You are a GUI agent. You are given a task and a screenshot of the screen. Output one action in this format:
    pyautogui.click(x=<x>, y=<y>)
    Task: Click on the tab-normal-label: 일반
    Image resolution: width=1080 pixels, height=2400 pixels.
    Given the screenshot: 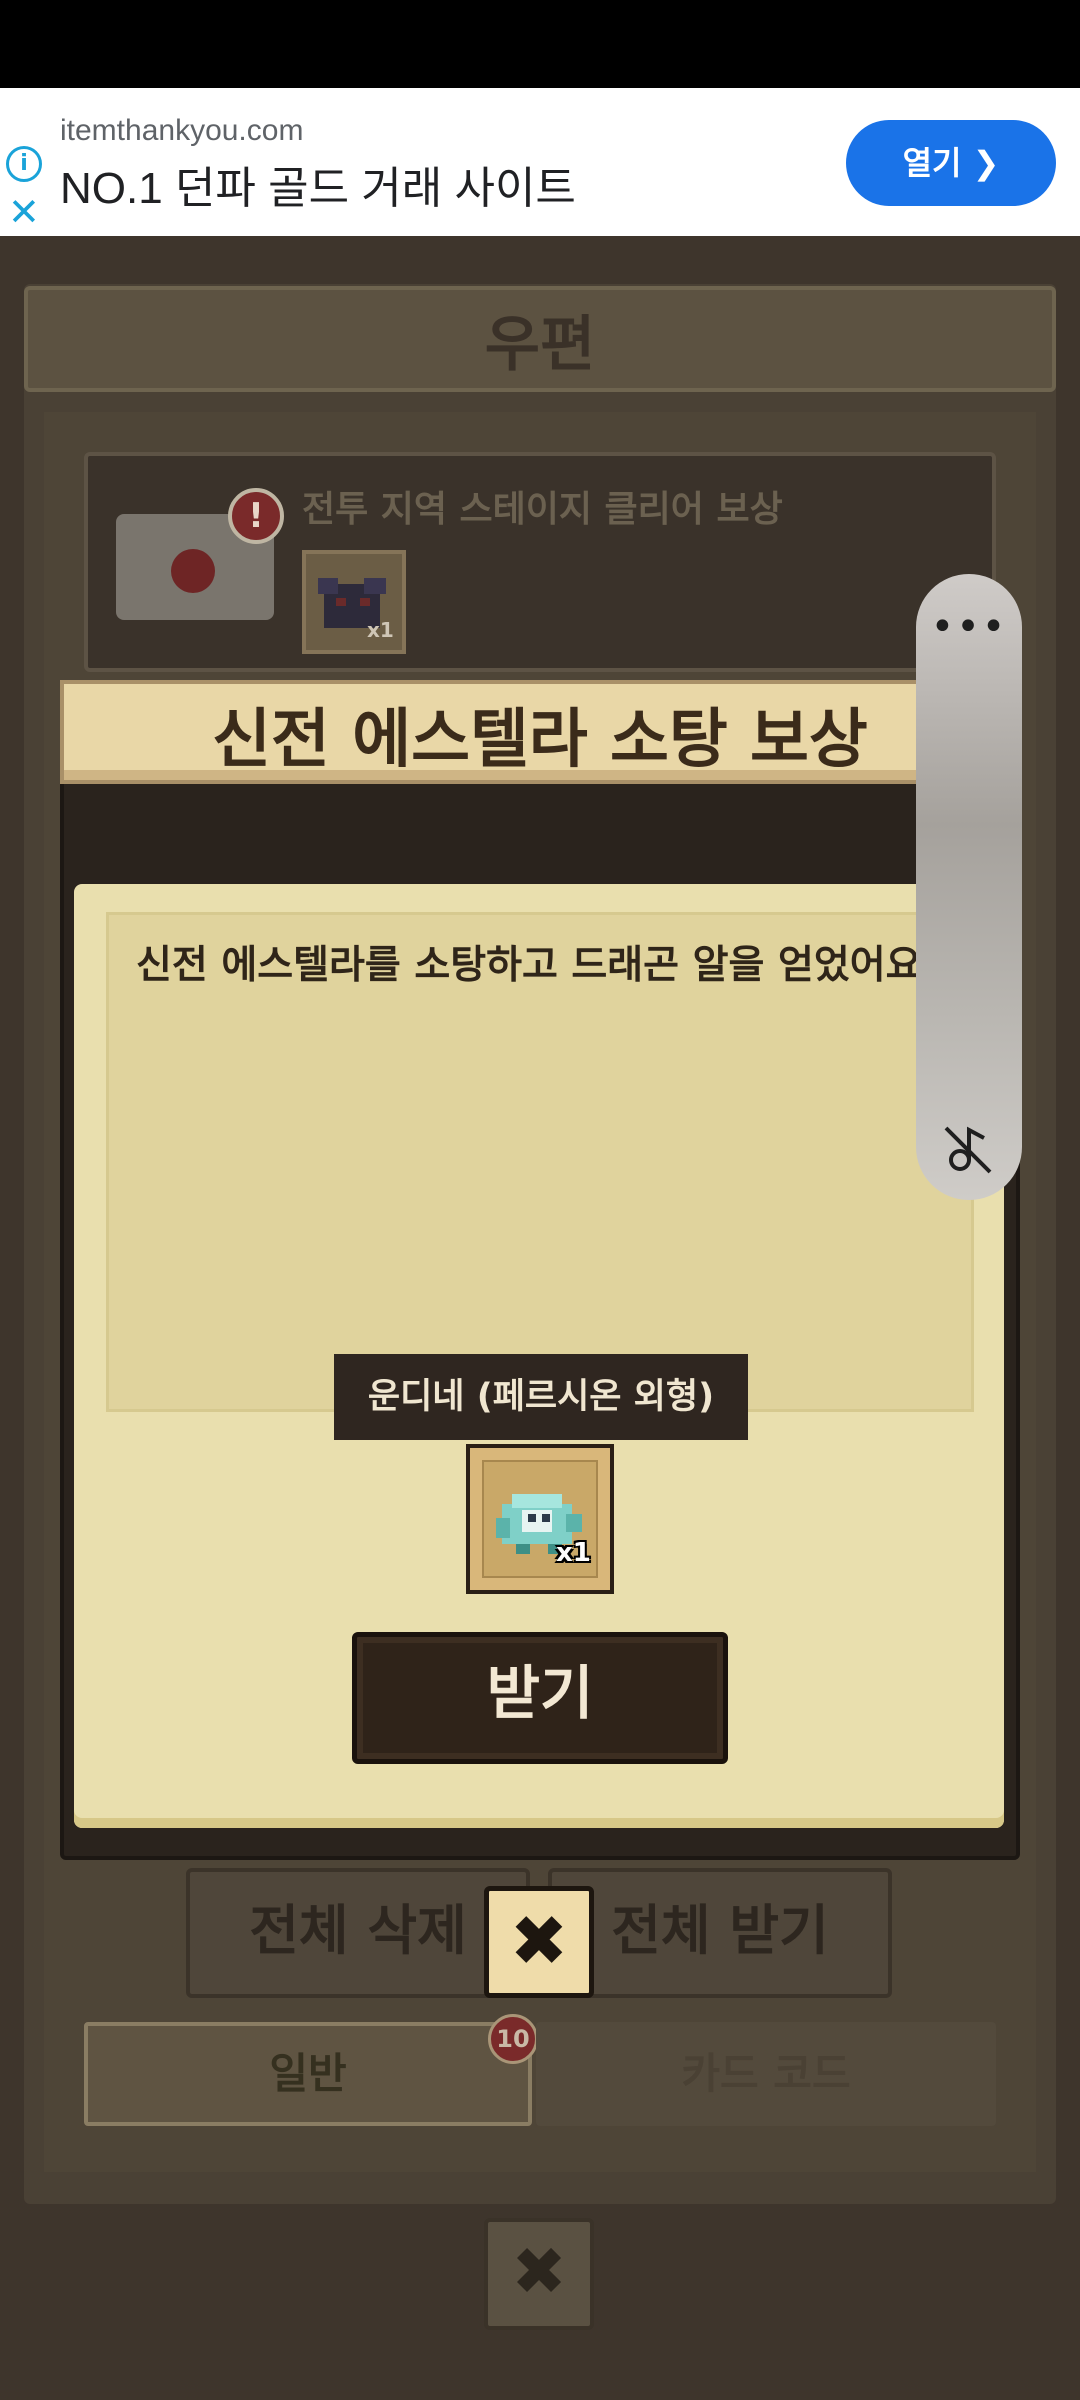 What is the action you would take?
    pyautogui.click(x=308, y=2074)
    